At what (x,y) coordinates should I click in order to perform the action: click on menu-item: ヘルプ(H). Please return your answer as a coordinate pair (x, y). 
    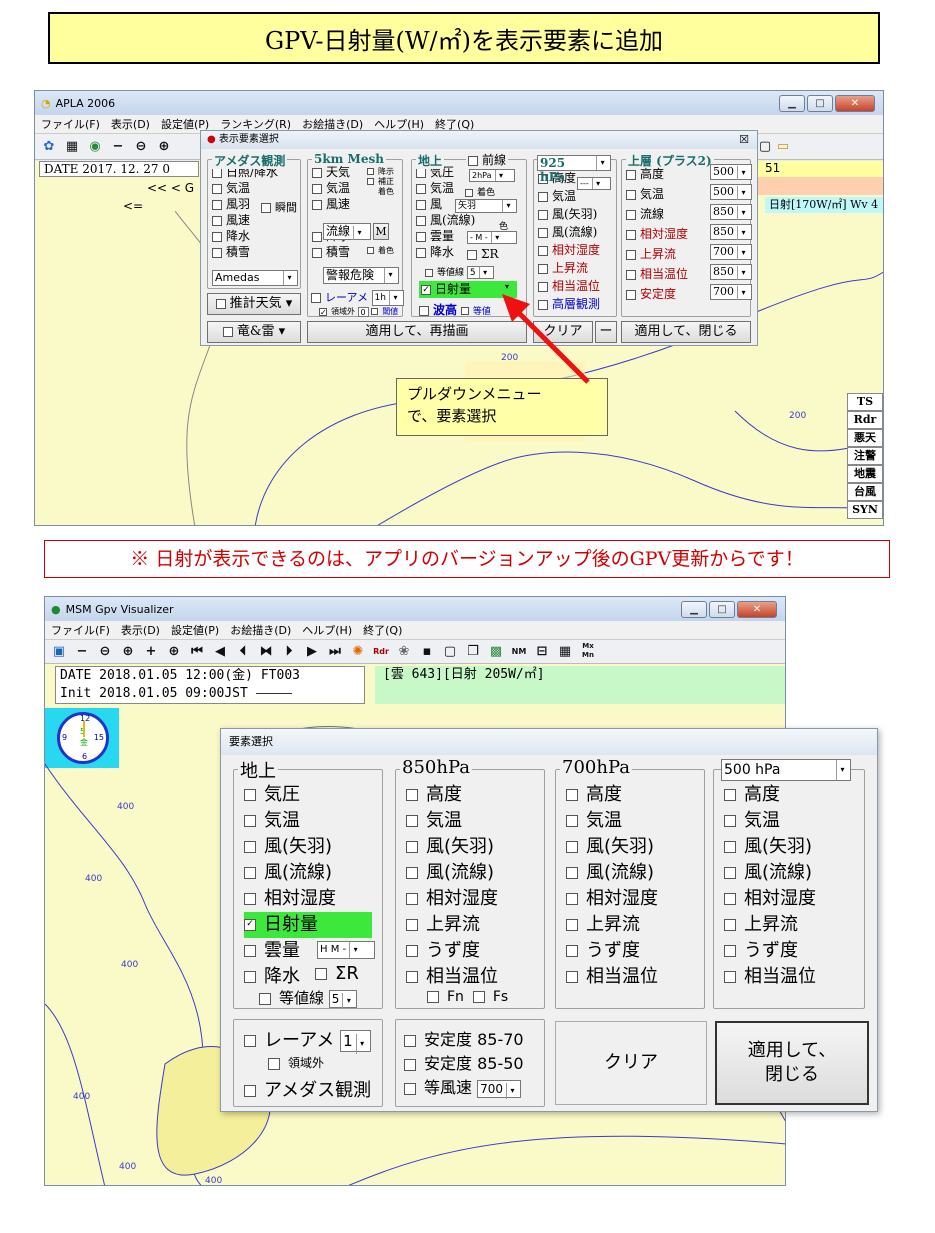
    Looking at the image, I should click on (327, 630).